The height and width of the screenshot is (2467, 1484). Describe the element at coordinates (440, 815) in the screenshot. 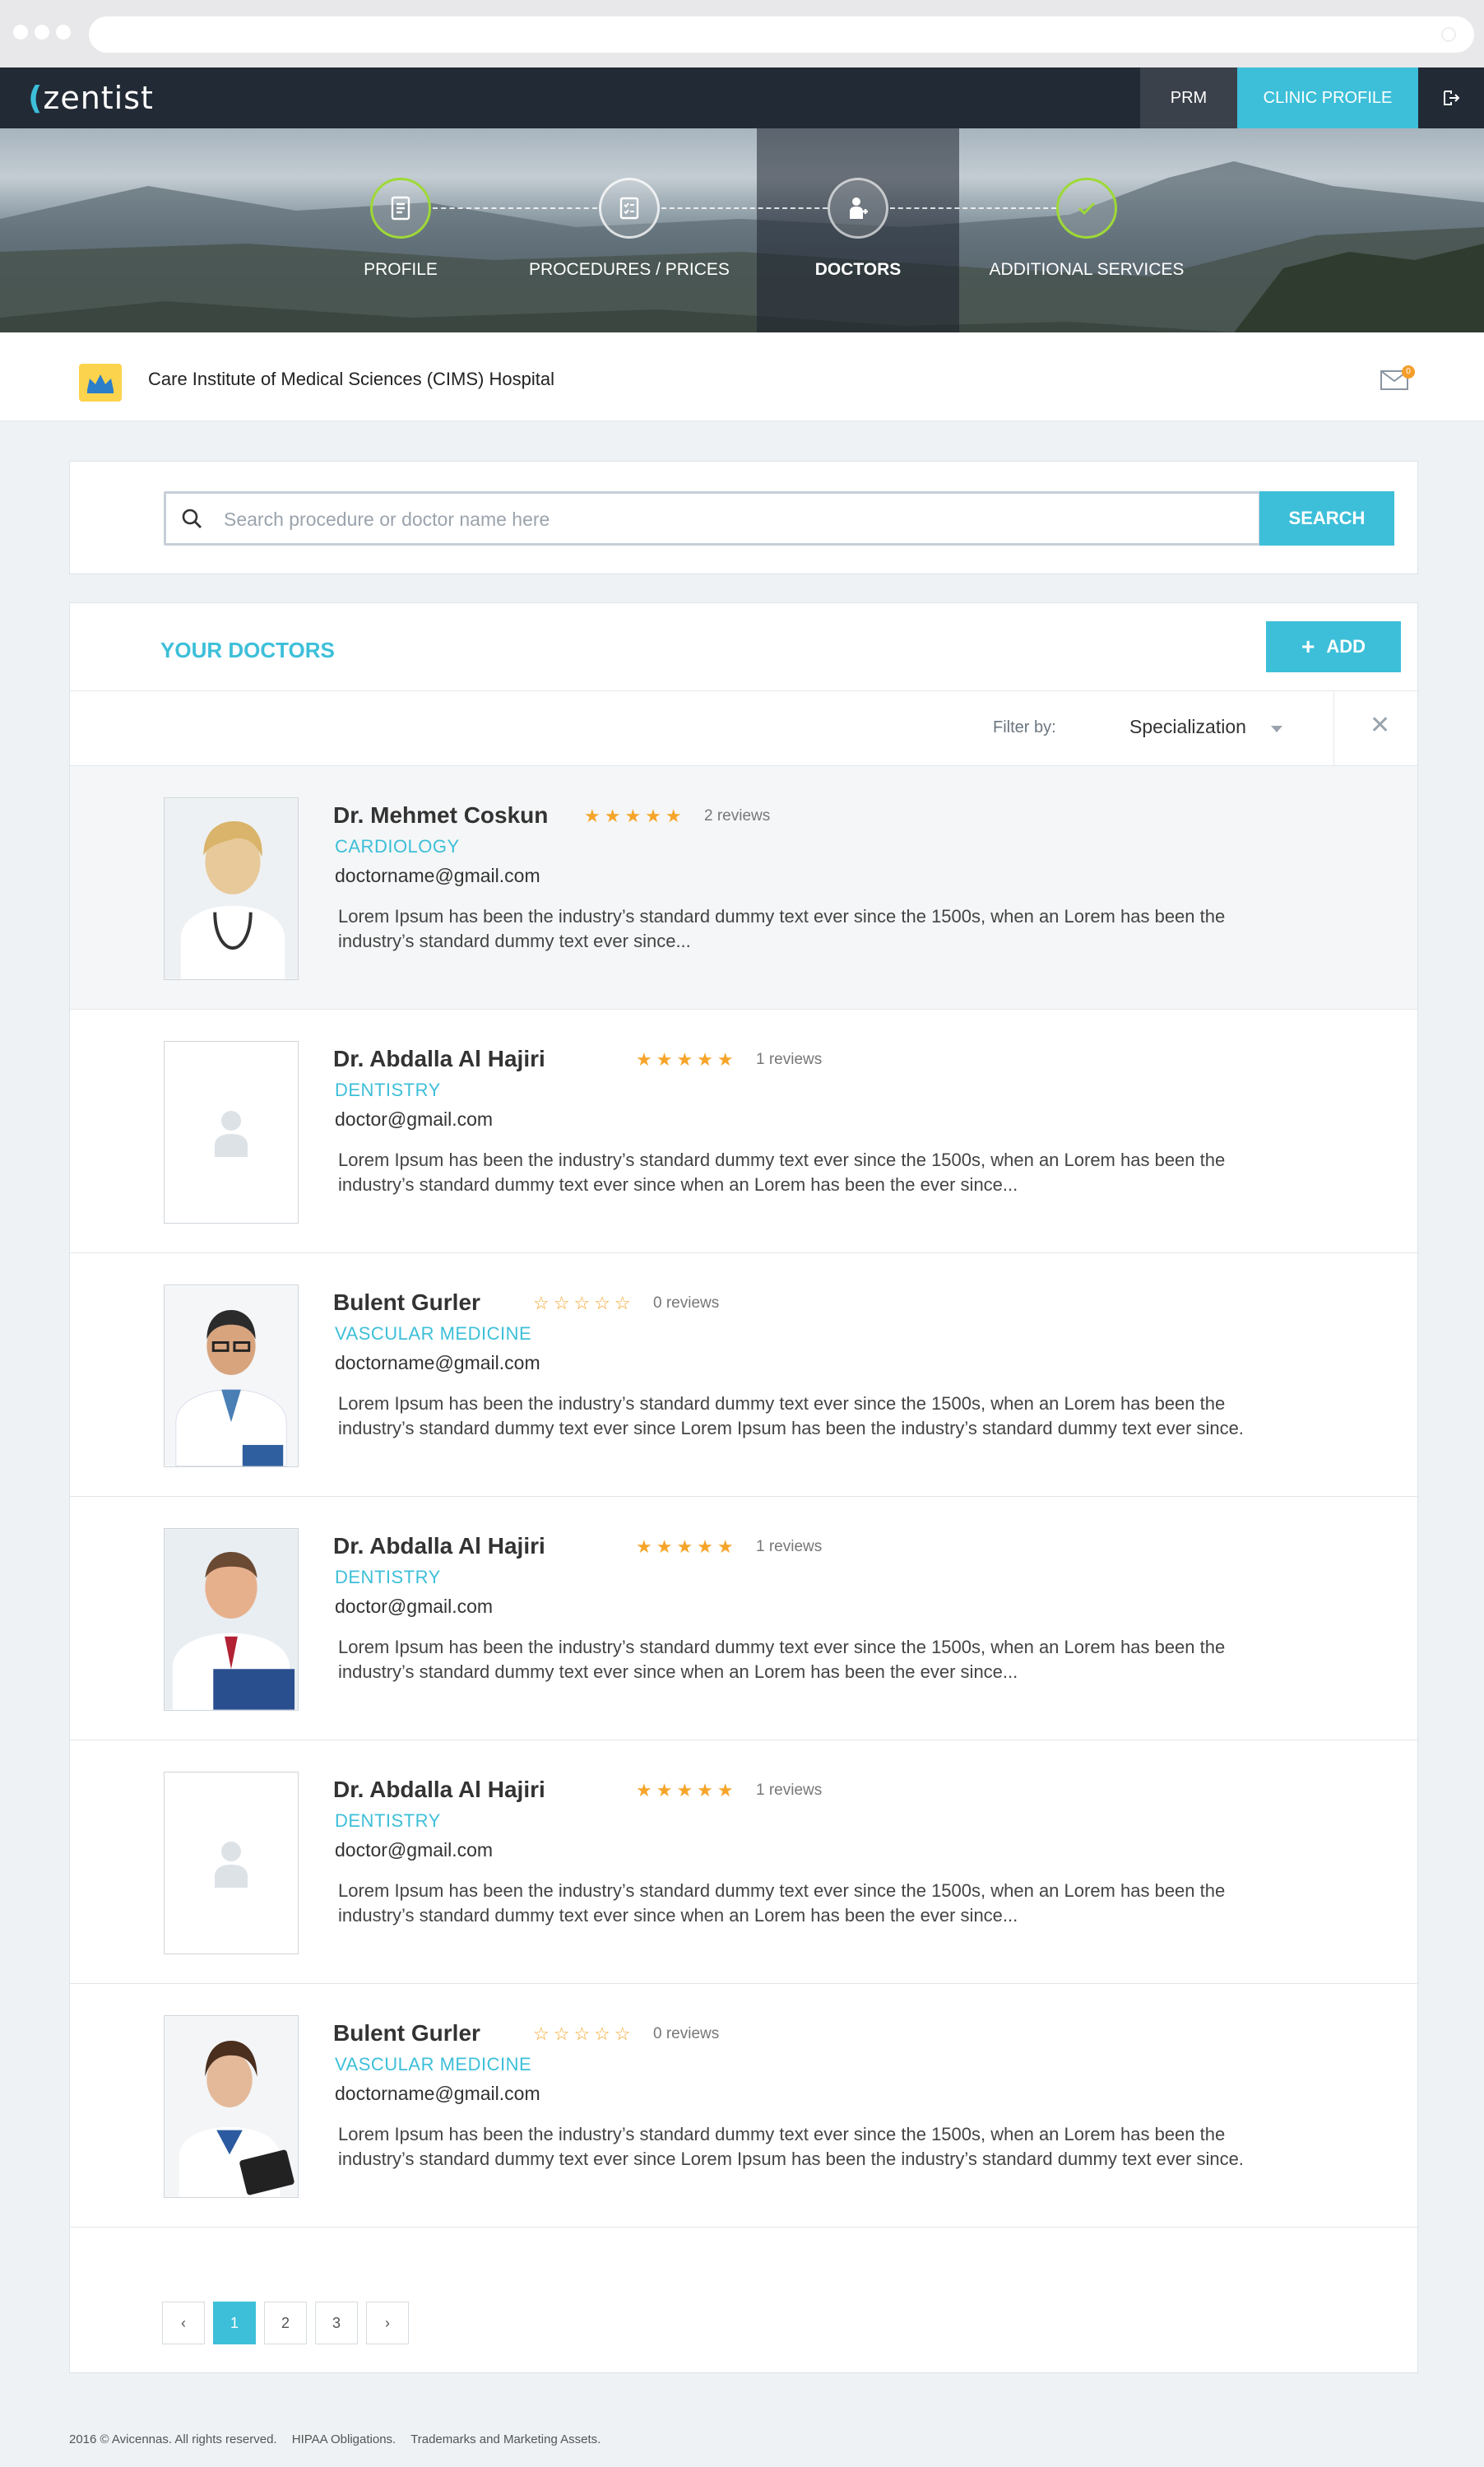

I see `doctor-name: Dr. Mehmet Coskun` at that location.